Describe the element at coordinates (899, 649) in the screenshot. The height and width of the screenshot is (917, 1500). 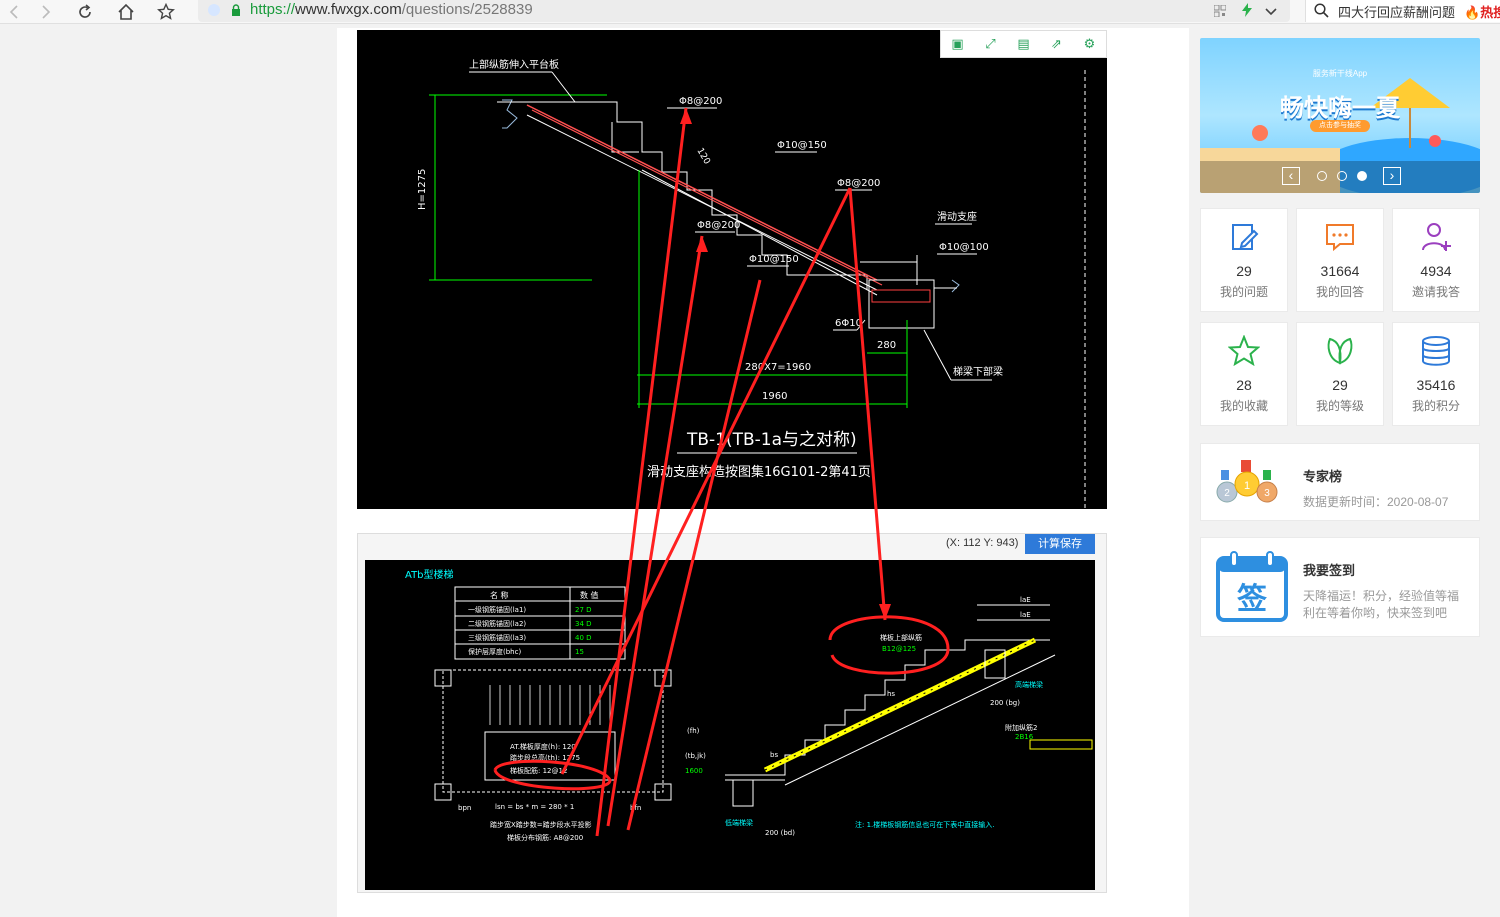
I see `section-top-bar-value: B12@125` at that location.